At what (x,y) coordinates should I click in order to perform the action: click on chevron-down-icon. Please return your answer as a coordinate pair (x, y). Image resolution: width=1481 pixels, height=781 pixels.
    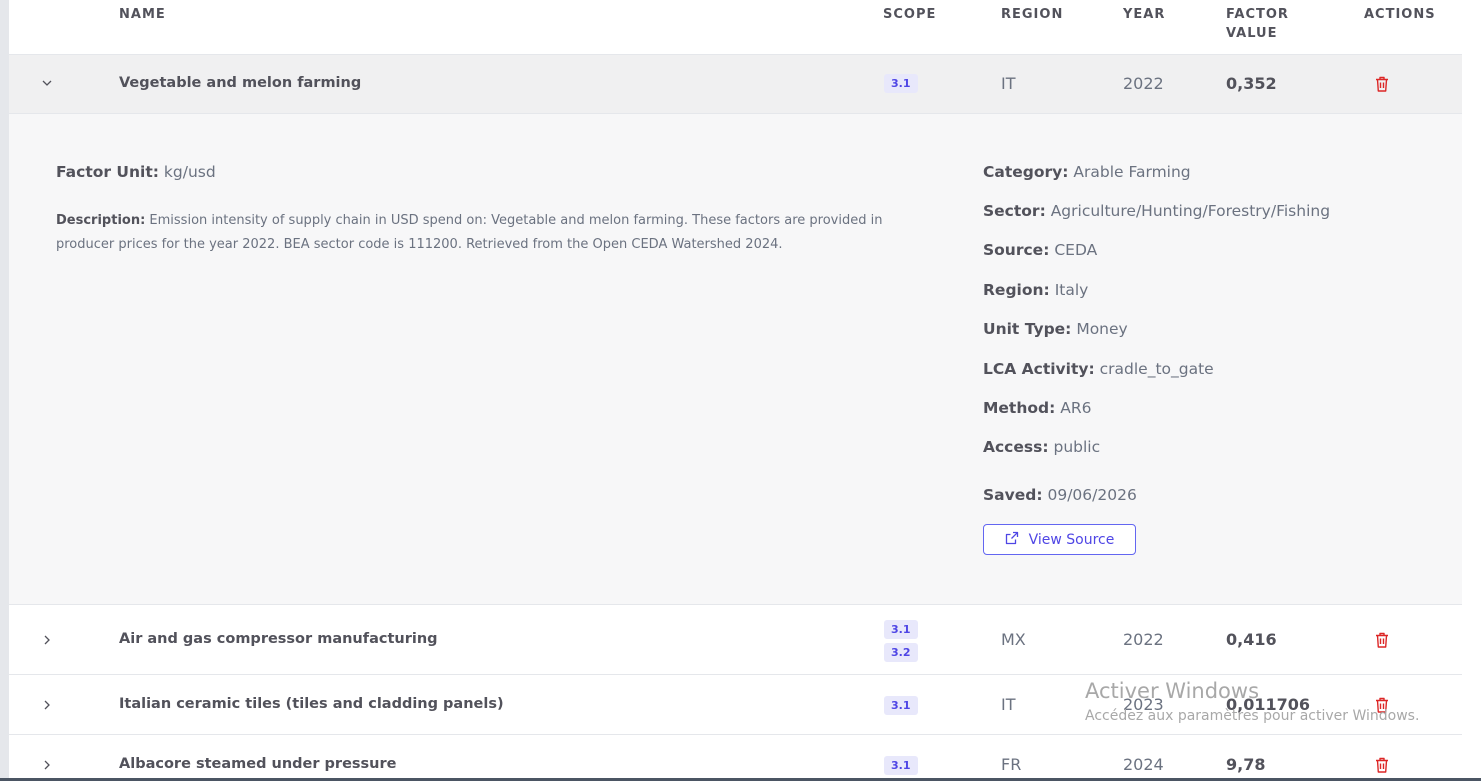
    Looking at the image, I should click on (47, 83).